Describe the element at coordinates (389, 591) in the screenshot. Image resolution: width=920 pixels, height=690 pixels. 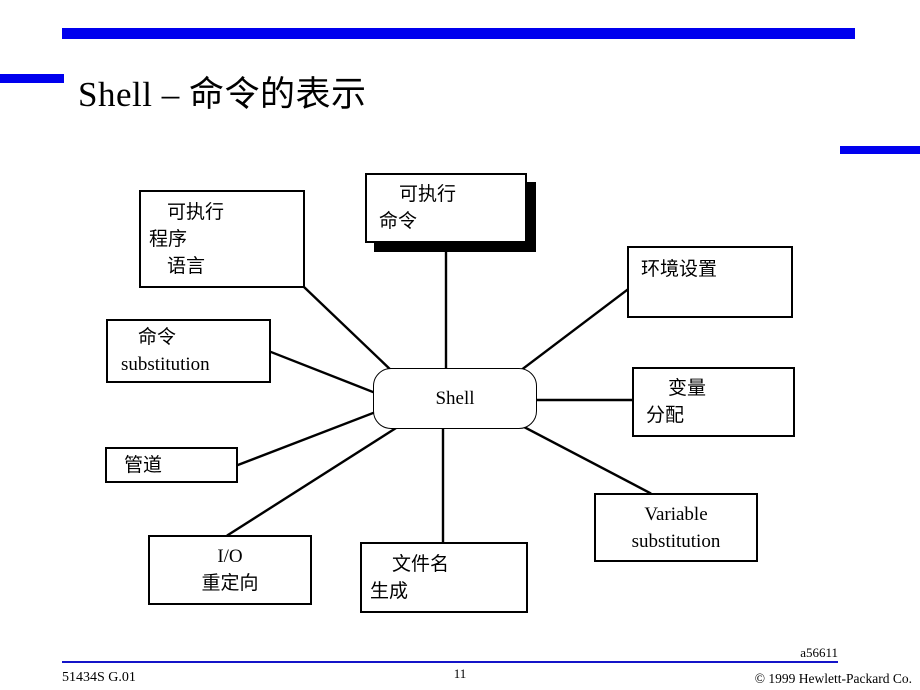
I see `node-filename-generation-line-2: 生成` at that location.